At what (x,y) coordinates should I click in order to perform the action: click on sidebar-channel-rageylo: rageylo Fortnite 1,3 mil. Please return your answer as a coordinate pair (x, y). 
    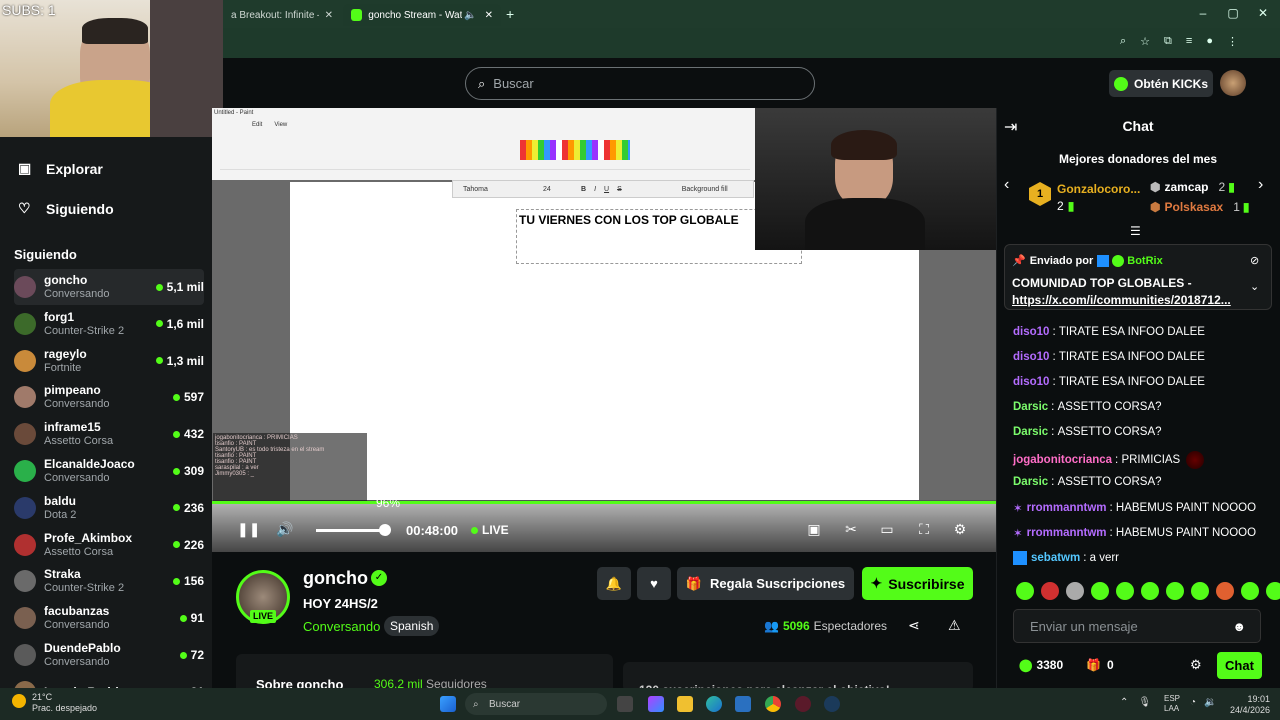
    Looking at the image, I should click on (109, 361).